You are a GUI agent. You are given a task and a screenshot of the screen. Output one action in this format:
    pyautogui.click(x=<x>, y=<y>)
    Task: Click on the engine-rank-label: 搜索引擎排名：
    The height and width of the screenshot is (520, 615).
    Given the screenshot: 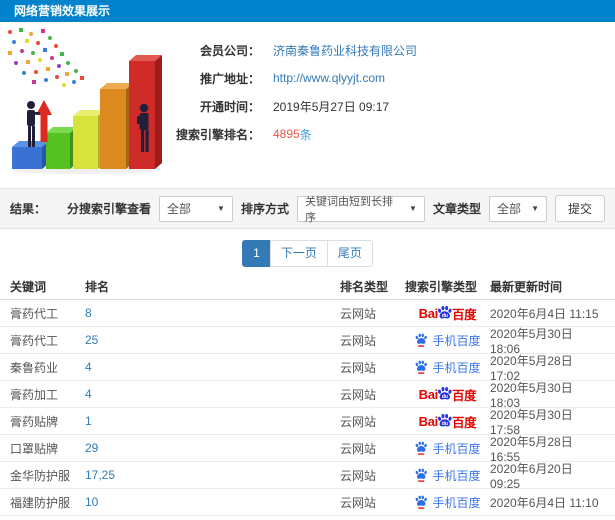 What is the action you would take?
    pyautogui.click(x=217, y=134)
    